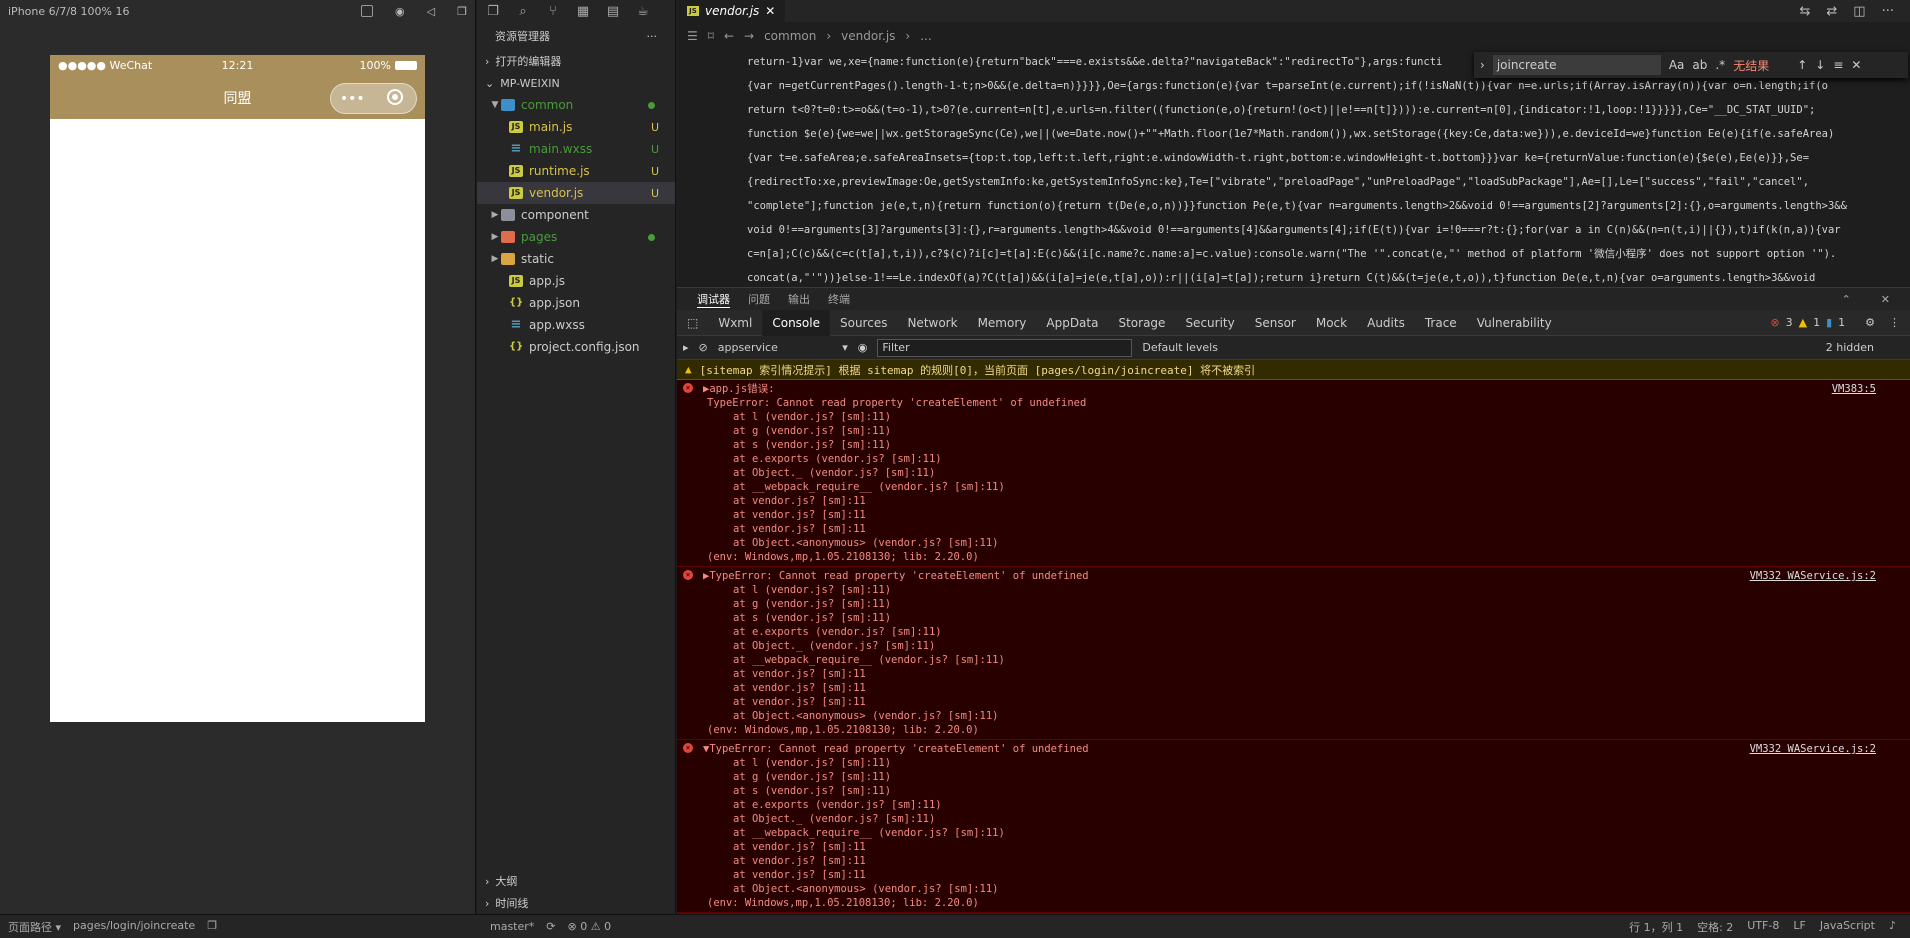 The image size is (1910, 938). What do you see at coordinates (1859, 11) in the screenshot?
I see `split-editor-icon: ◫` at bounding box center [1859, 11].